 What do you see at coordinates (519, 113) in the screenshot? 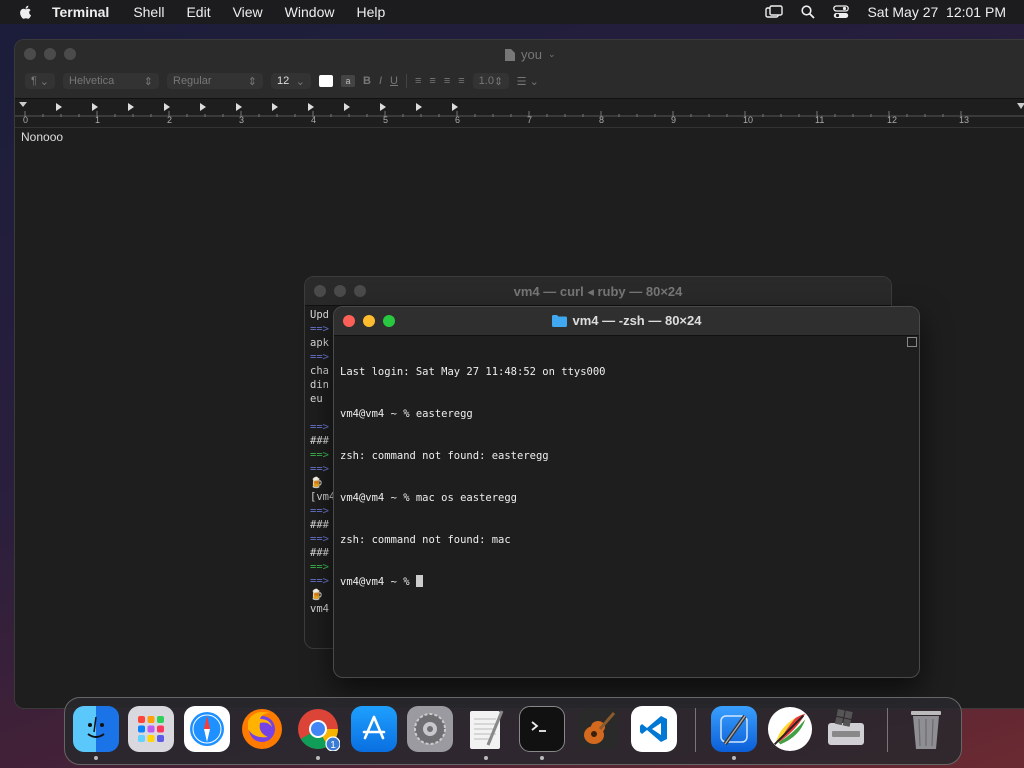
I see `ruler: 0 1 2 3 4 5 6 7 8 9 10 11 12 13` at bounding box center [519, 113].